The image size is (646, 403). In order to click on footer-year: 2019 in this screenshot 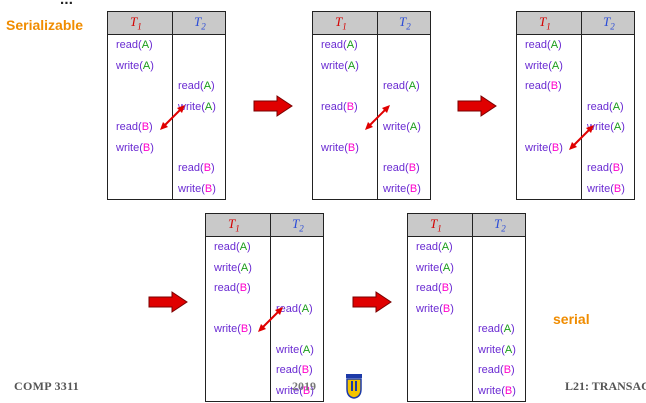, I will do `click(304, 386)`.